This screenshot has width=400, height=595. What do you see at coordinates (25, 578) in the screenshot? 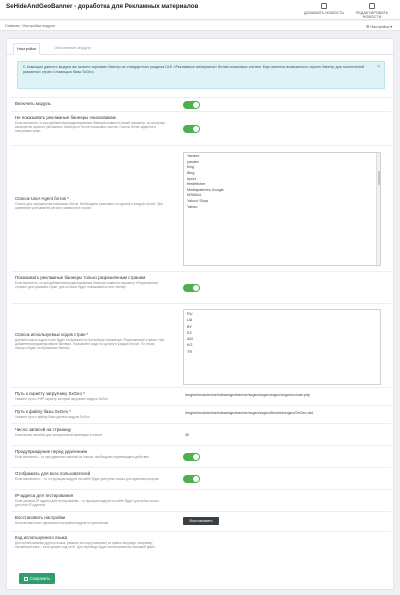
I see `save-icon` at bounding box center [25, 578].